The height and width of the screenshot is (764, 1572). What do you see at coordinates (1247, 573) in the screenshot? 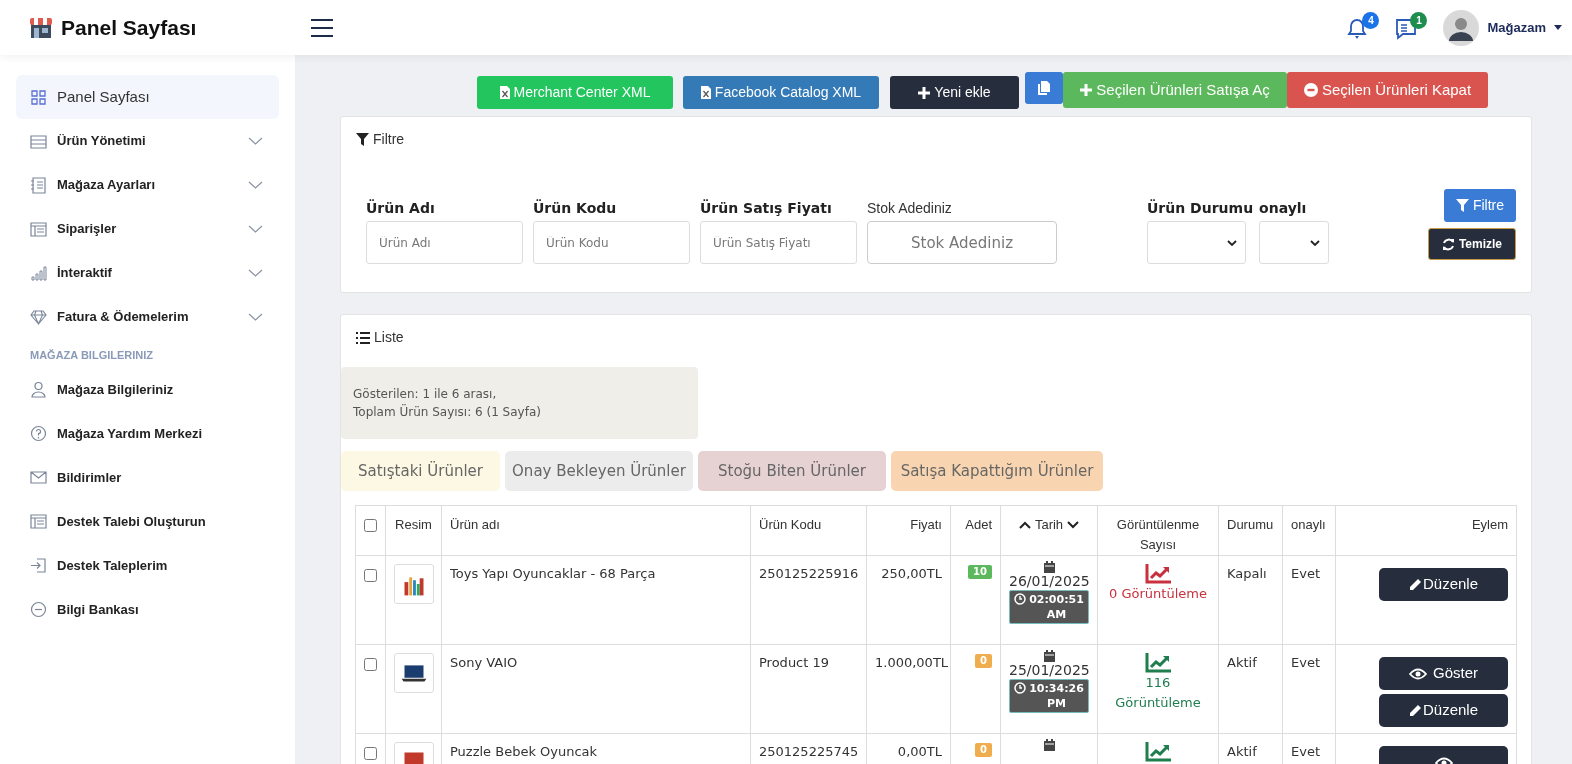
I see `status-text: Kapalı` at bounding box center [1247, 573].